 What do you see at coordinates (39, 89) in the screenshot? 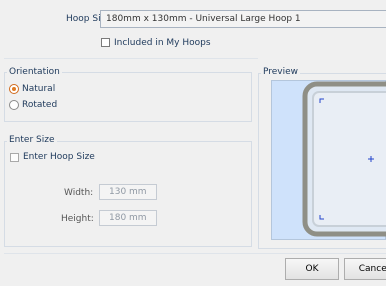
I see `natural-label: Natural` at bounding box center [39, 89].